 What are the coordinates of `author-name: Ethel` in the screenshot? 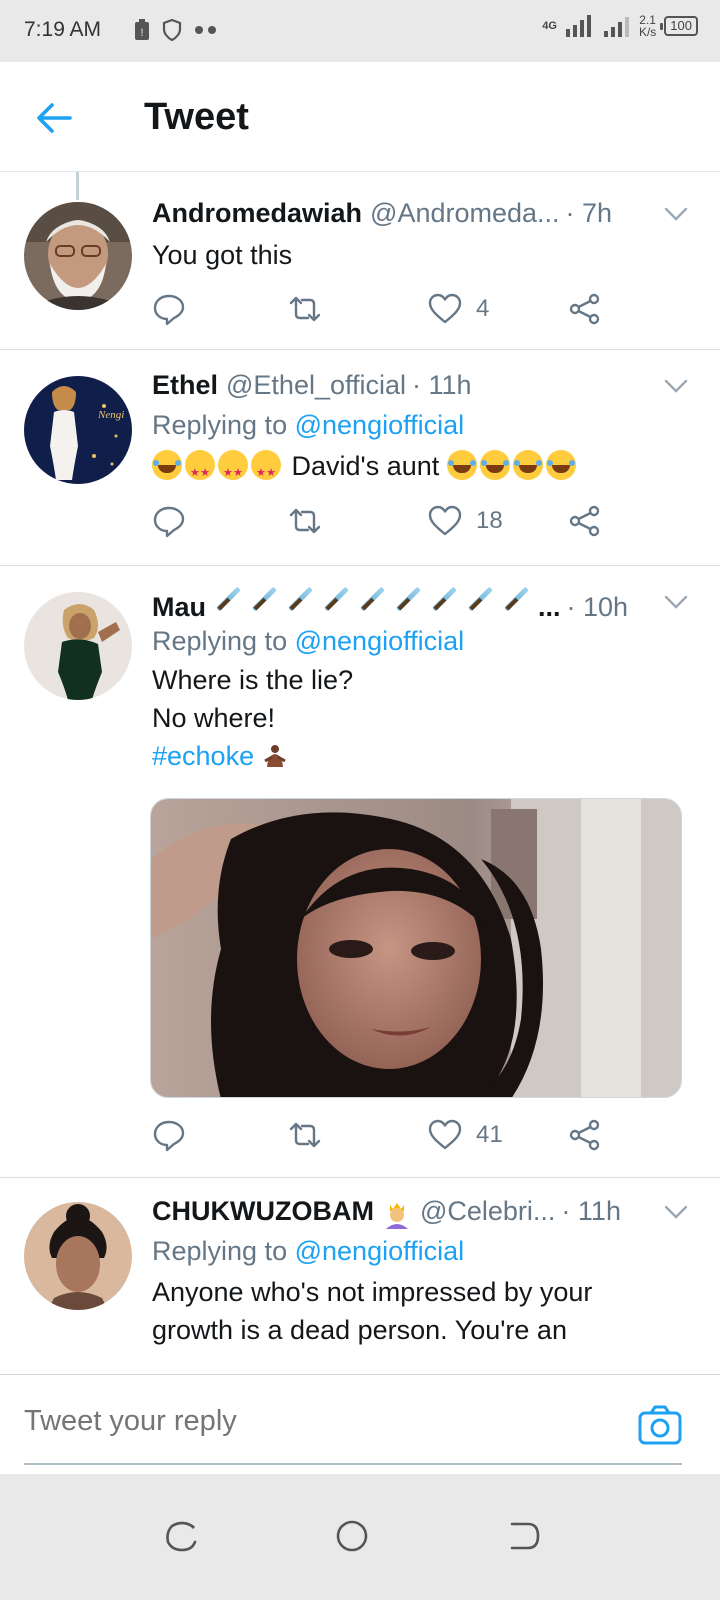 It's located at (185, 385).